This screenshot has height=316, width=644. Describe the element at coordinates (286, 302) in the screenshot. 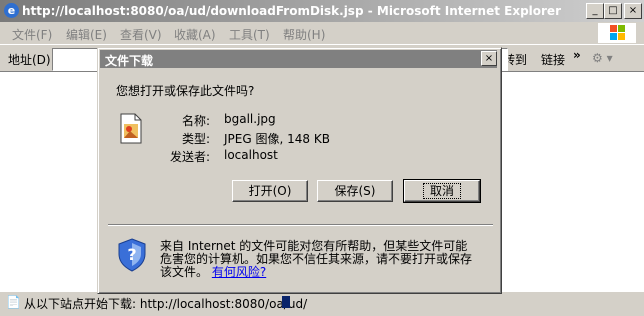

I see `progress-indicator` at that location.